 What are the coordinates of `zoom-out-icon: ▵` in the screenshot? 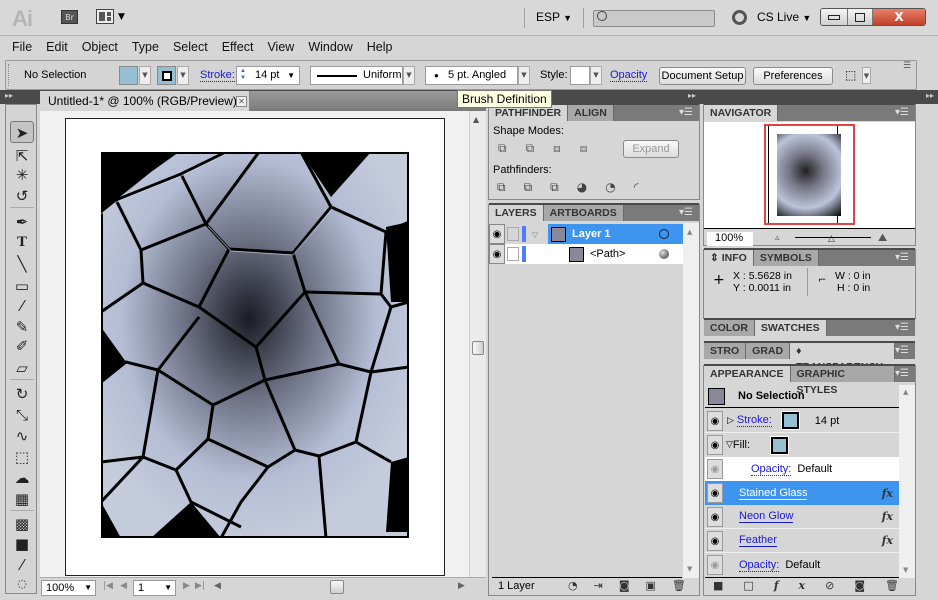 It's located at (777, 238).